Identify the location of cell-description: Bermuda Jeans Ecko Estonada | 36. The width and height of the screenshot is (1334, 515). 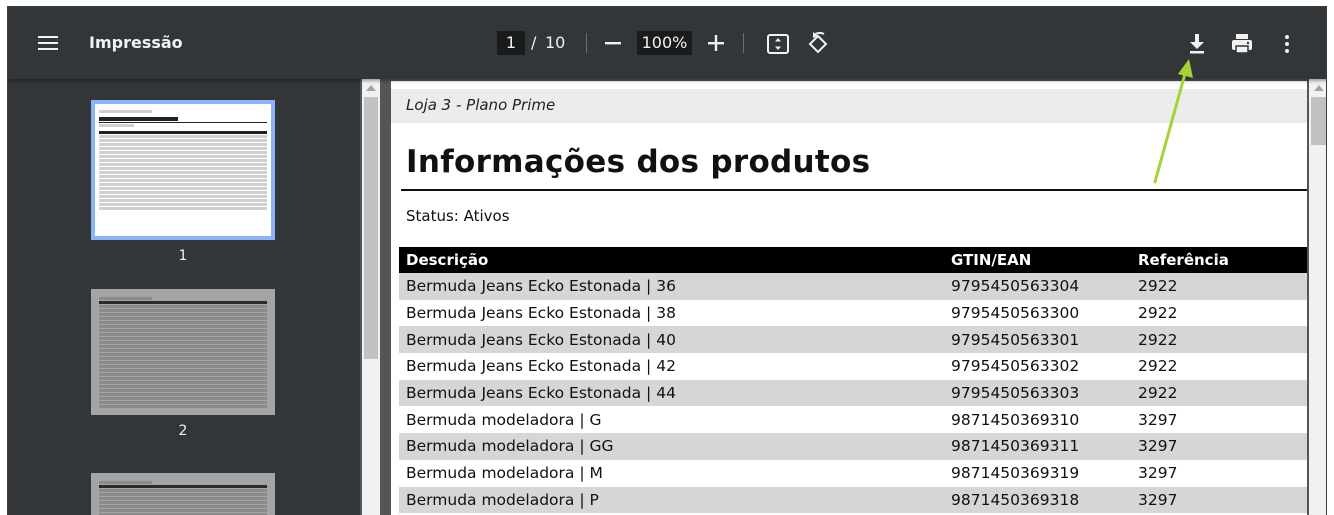
(671, 286).